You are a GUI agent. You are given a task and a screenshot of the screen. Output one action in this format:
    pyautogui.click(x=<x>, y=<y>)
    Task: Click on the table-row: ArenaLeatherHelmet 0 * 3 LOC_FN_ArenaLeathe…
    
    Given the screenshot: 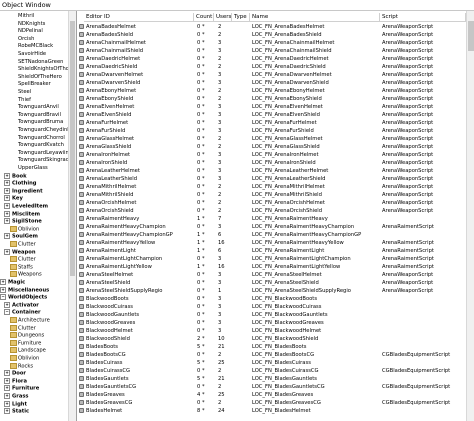 What is the action you would take?
    pyautogui.click(x=271, y=171)
    